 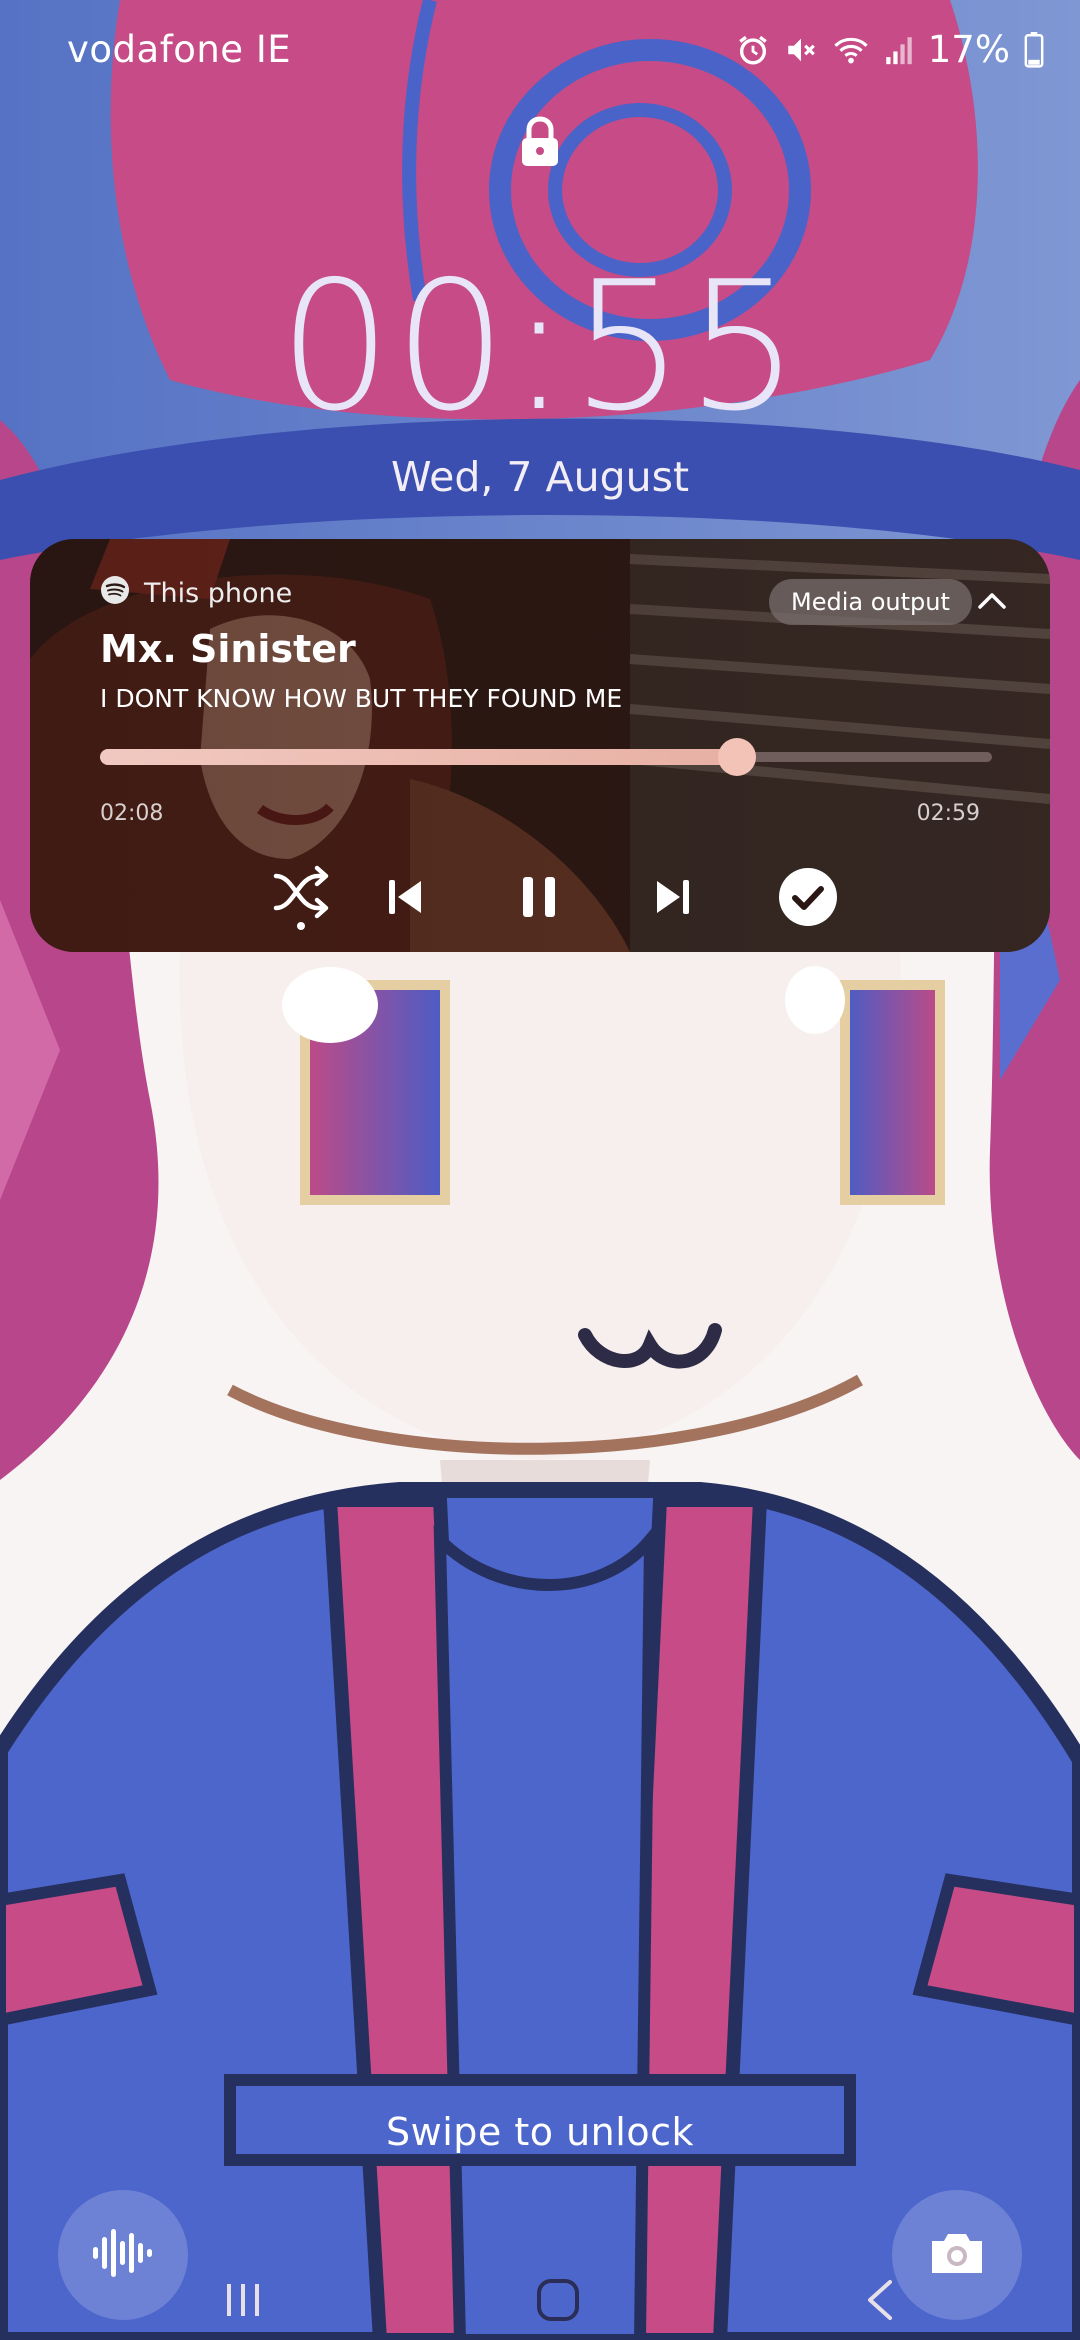 I want to click on pause-icon, so click(x=539, y=897).